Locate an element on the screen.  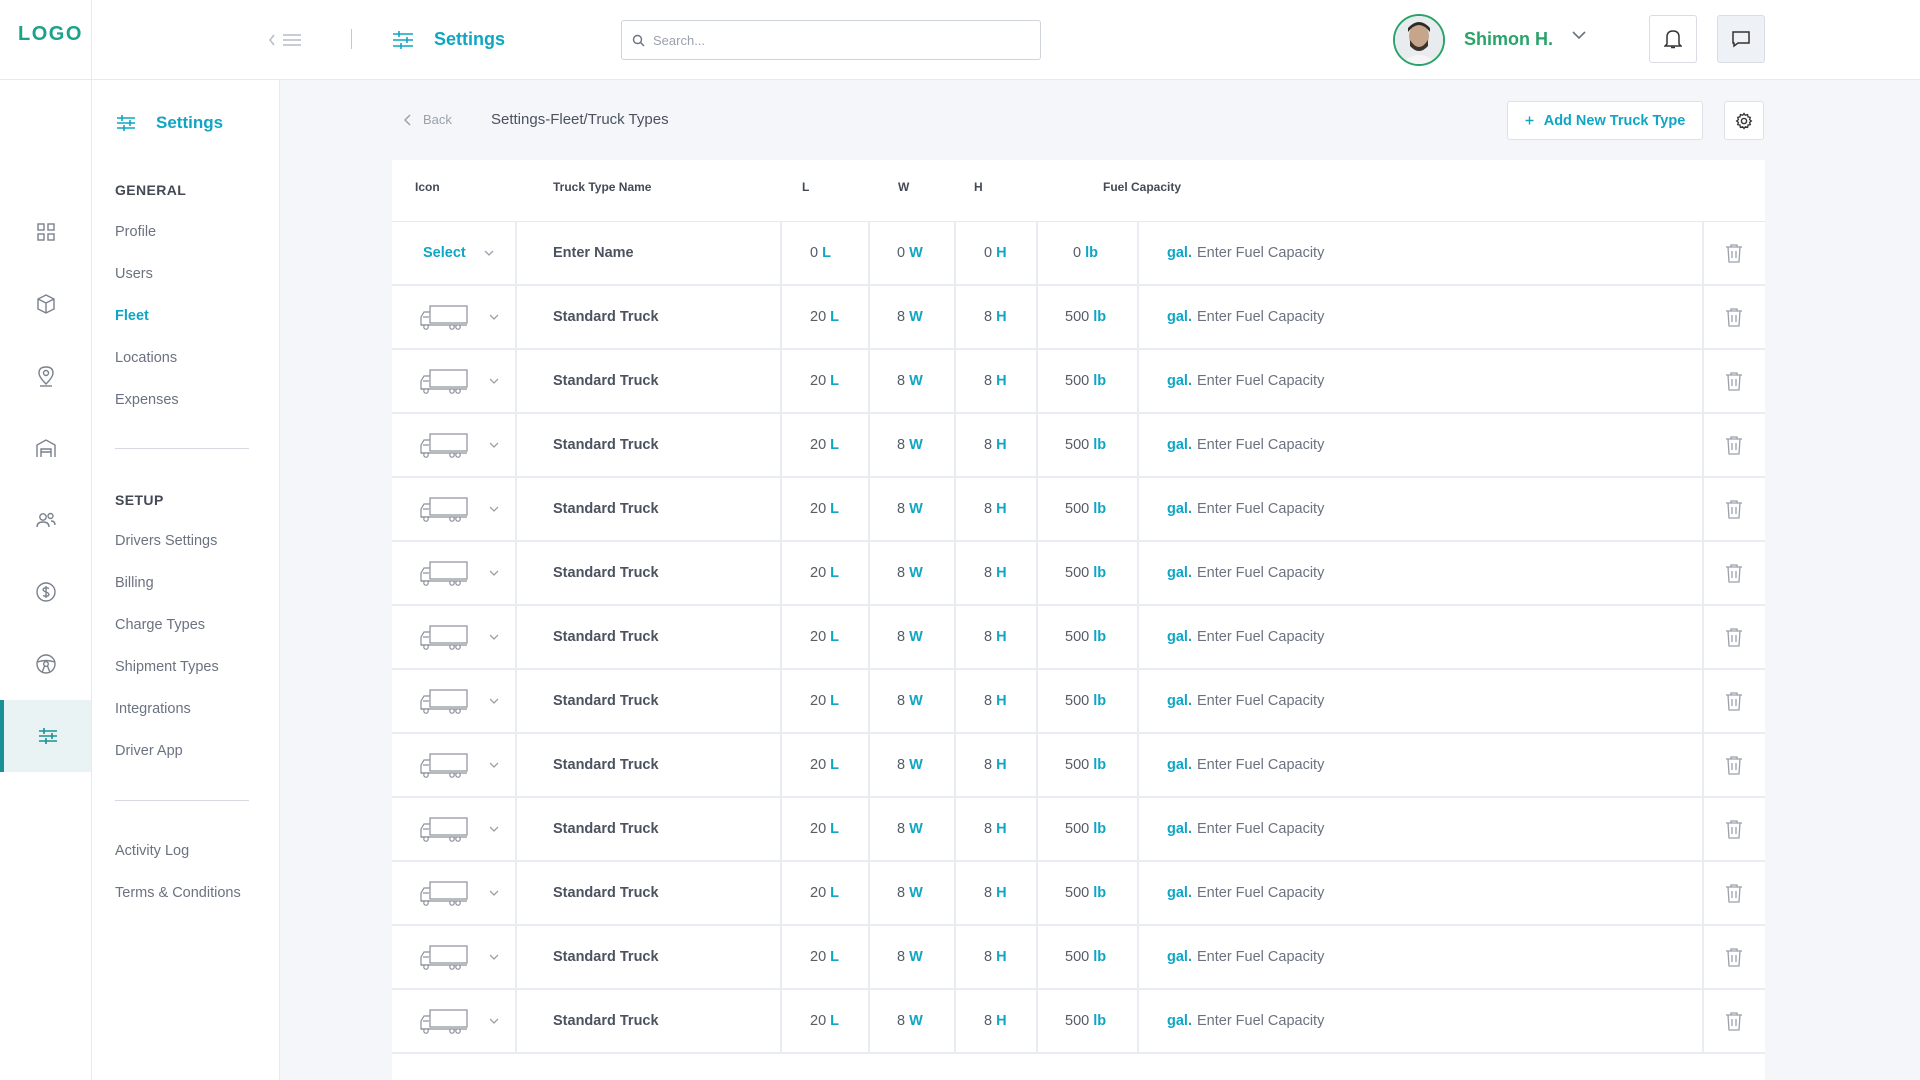
weight-input: 0 lb is located at coordinates (1085, 253).